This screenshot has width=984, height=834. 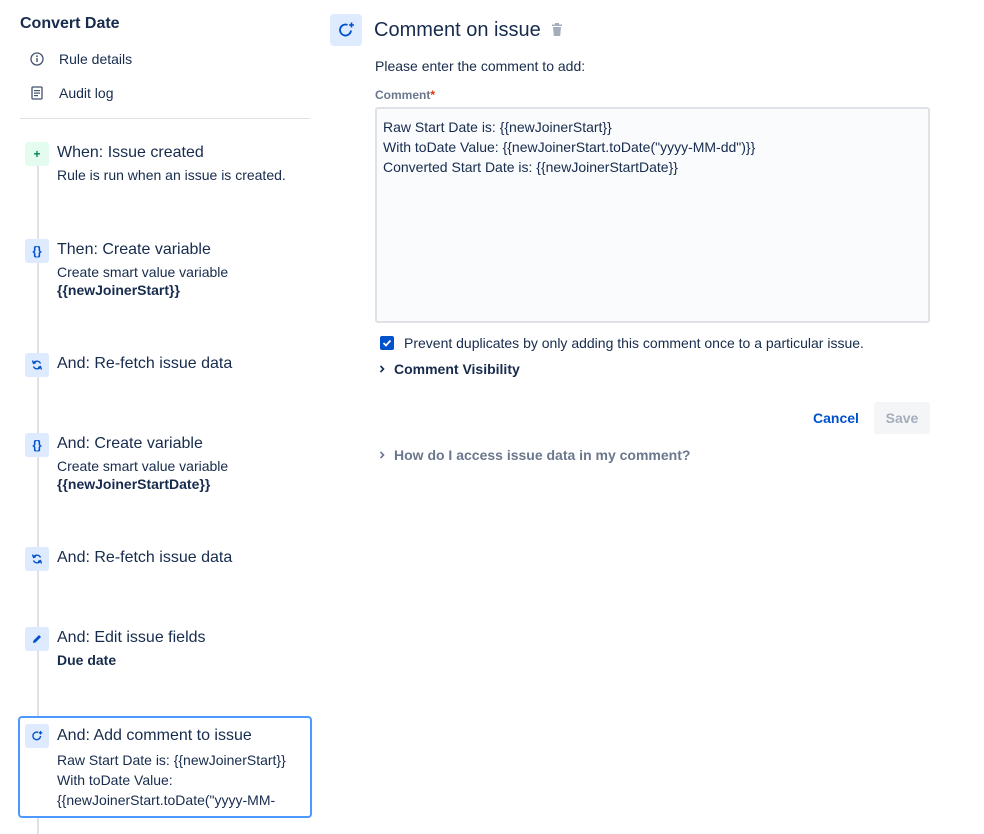 I want to click on sidebar-divider, so click(x=165, y=118).